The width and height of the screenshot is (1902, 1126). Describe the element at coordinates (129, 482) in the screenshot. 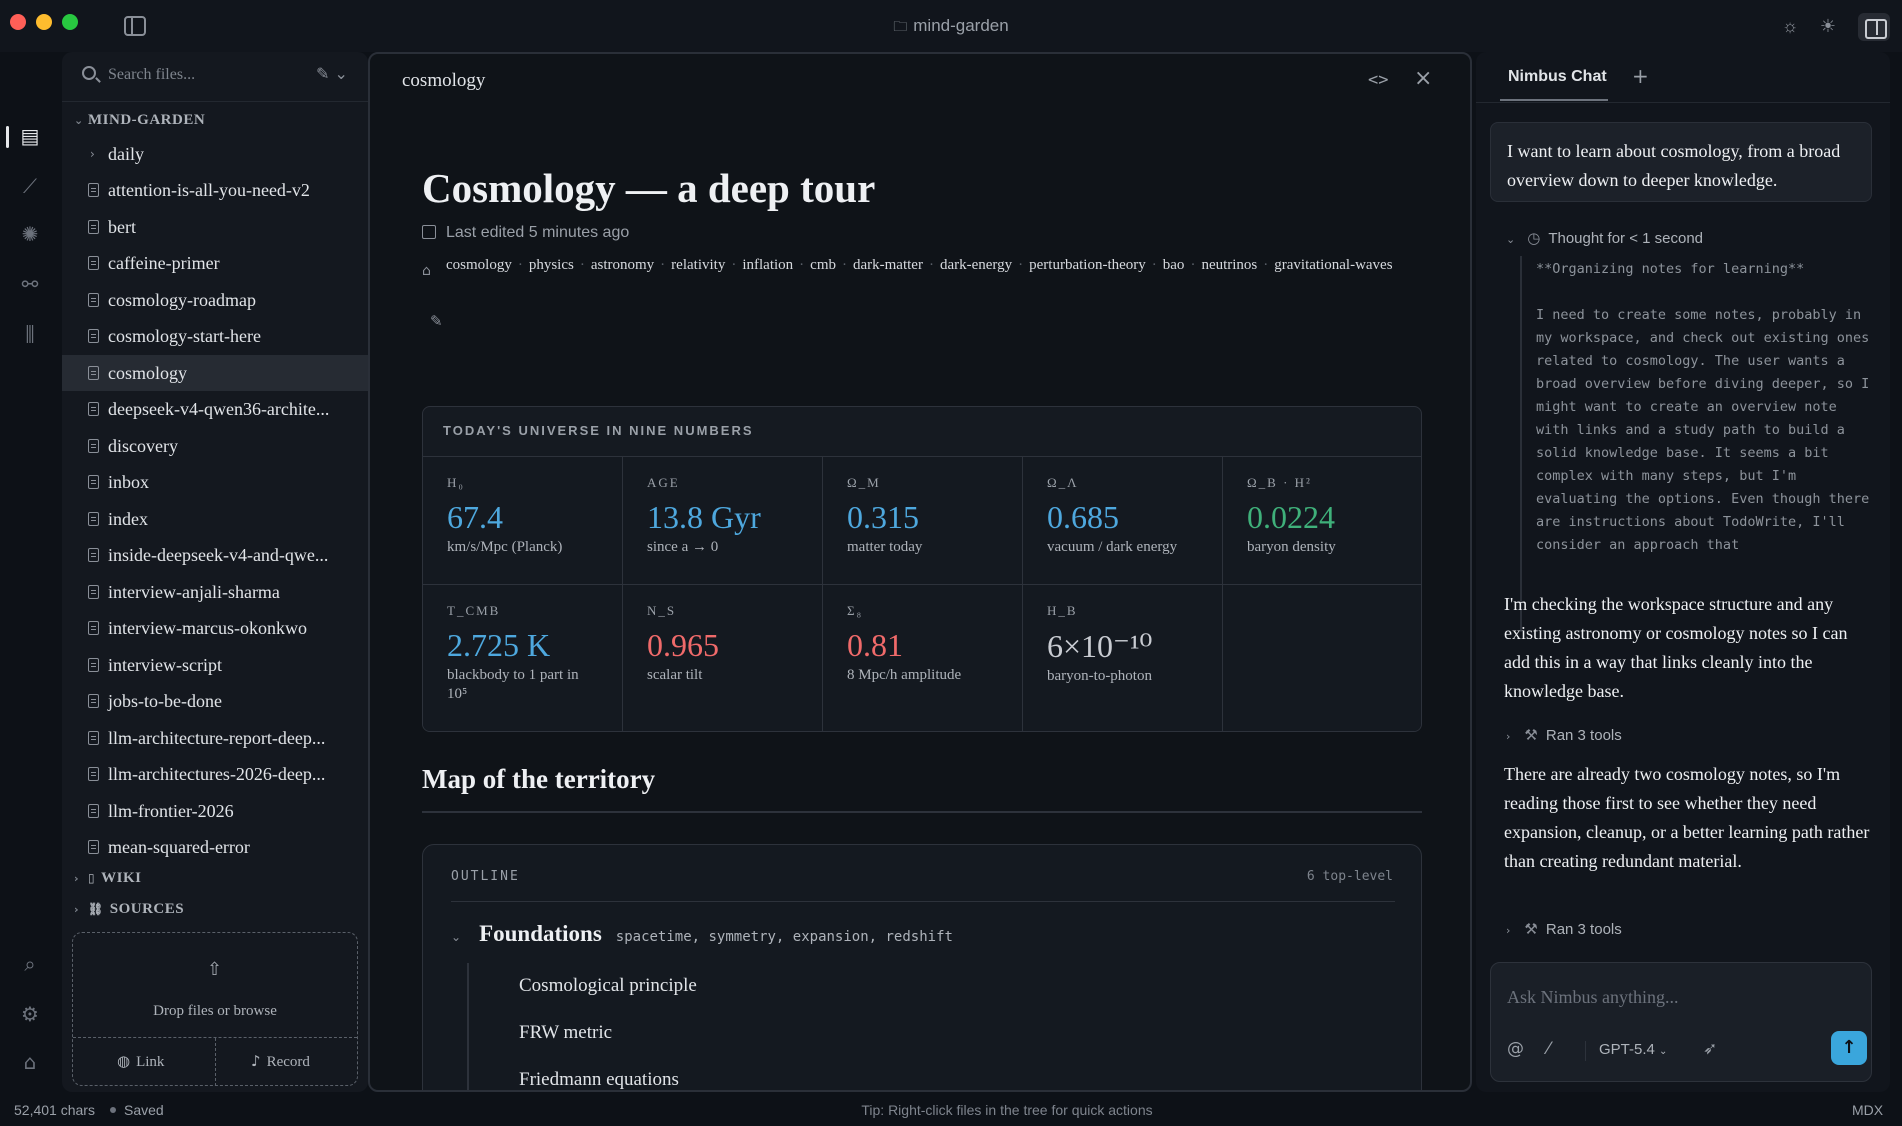

I see `file-item-label: inbox` at that location.